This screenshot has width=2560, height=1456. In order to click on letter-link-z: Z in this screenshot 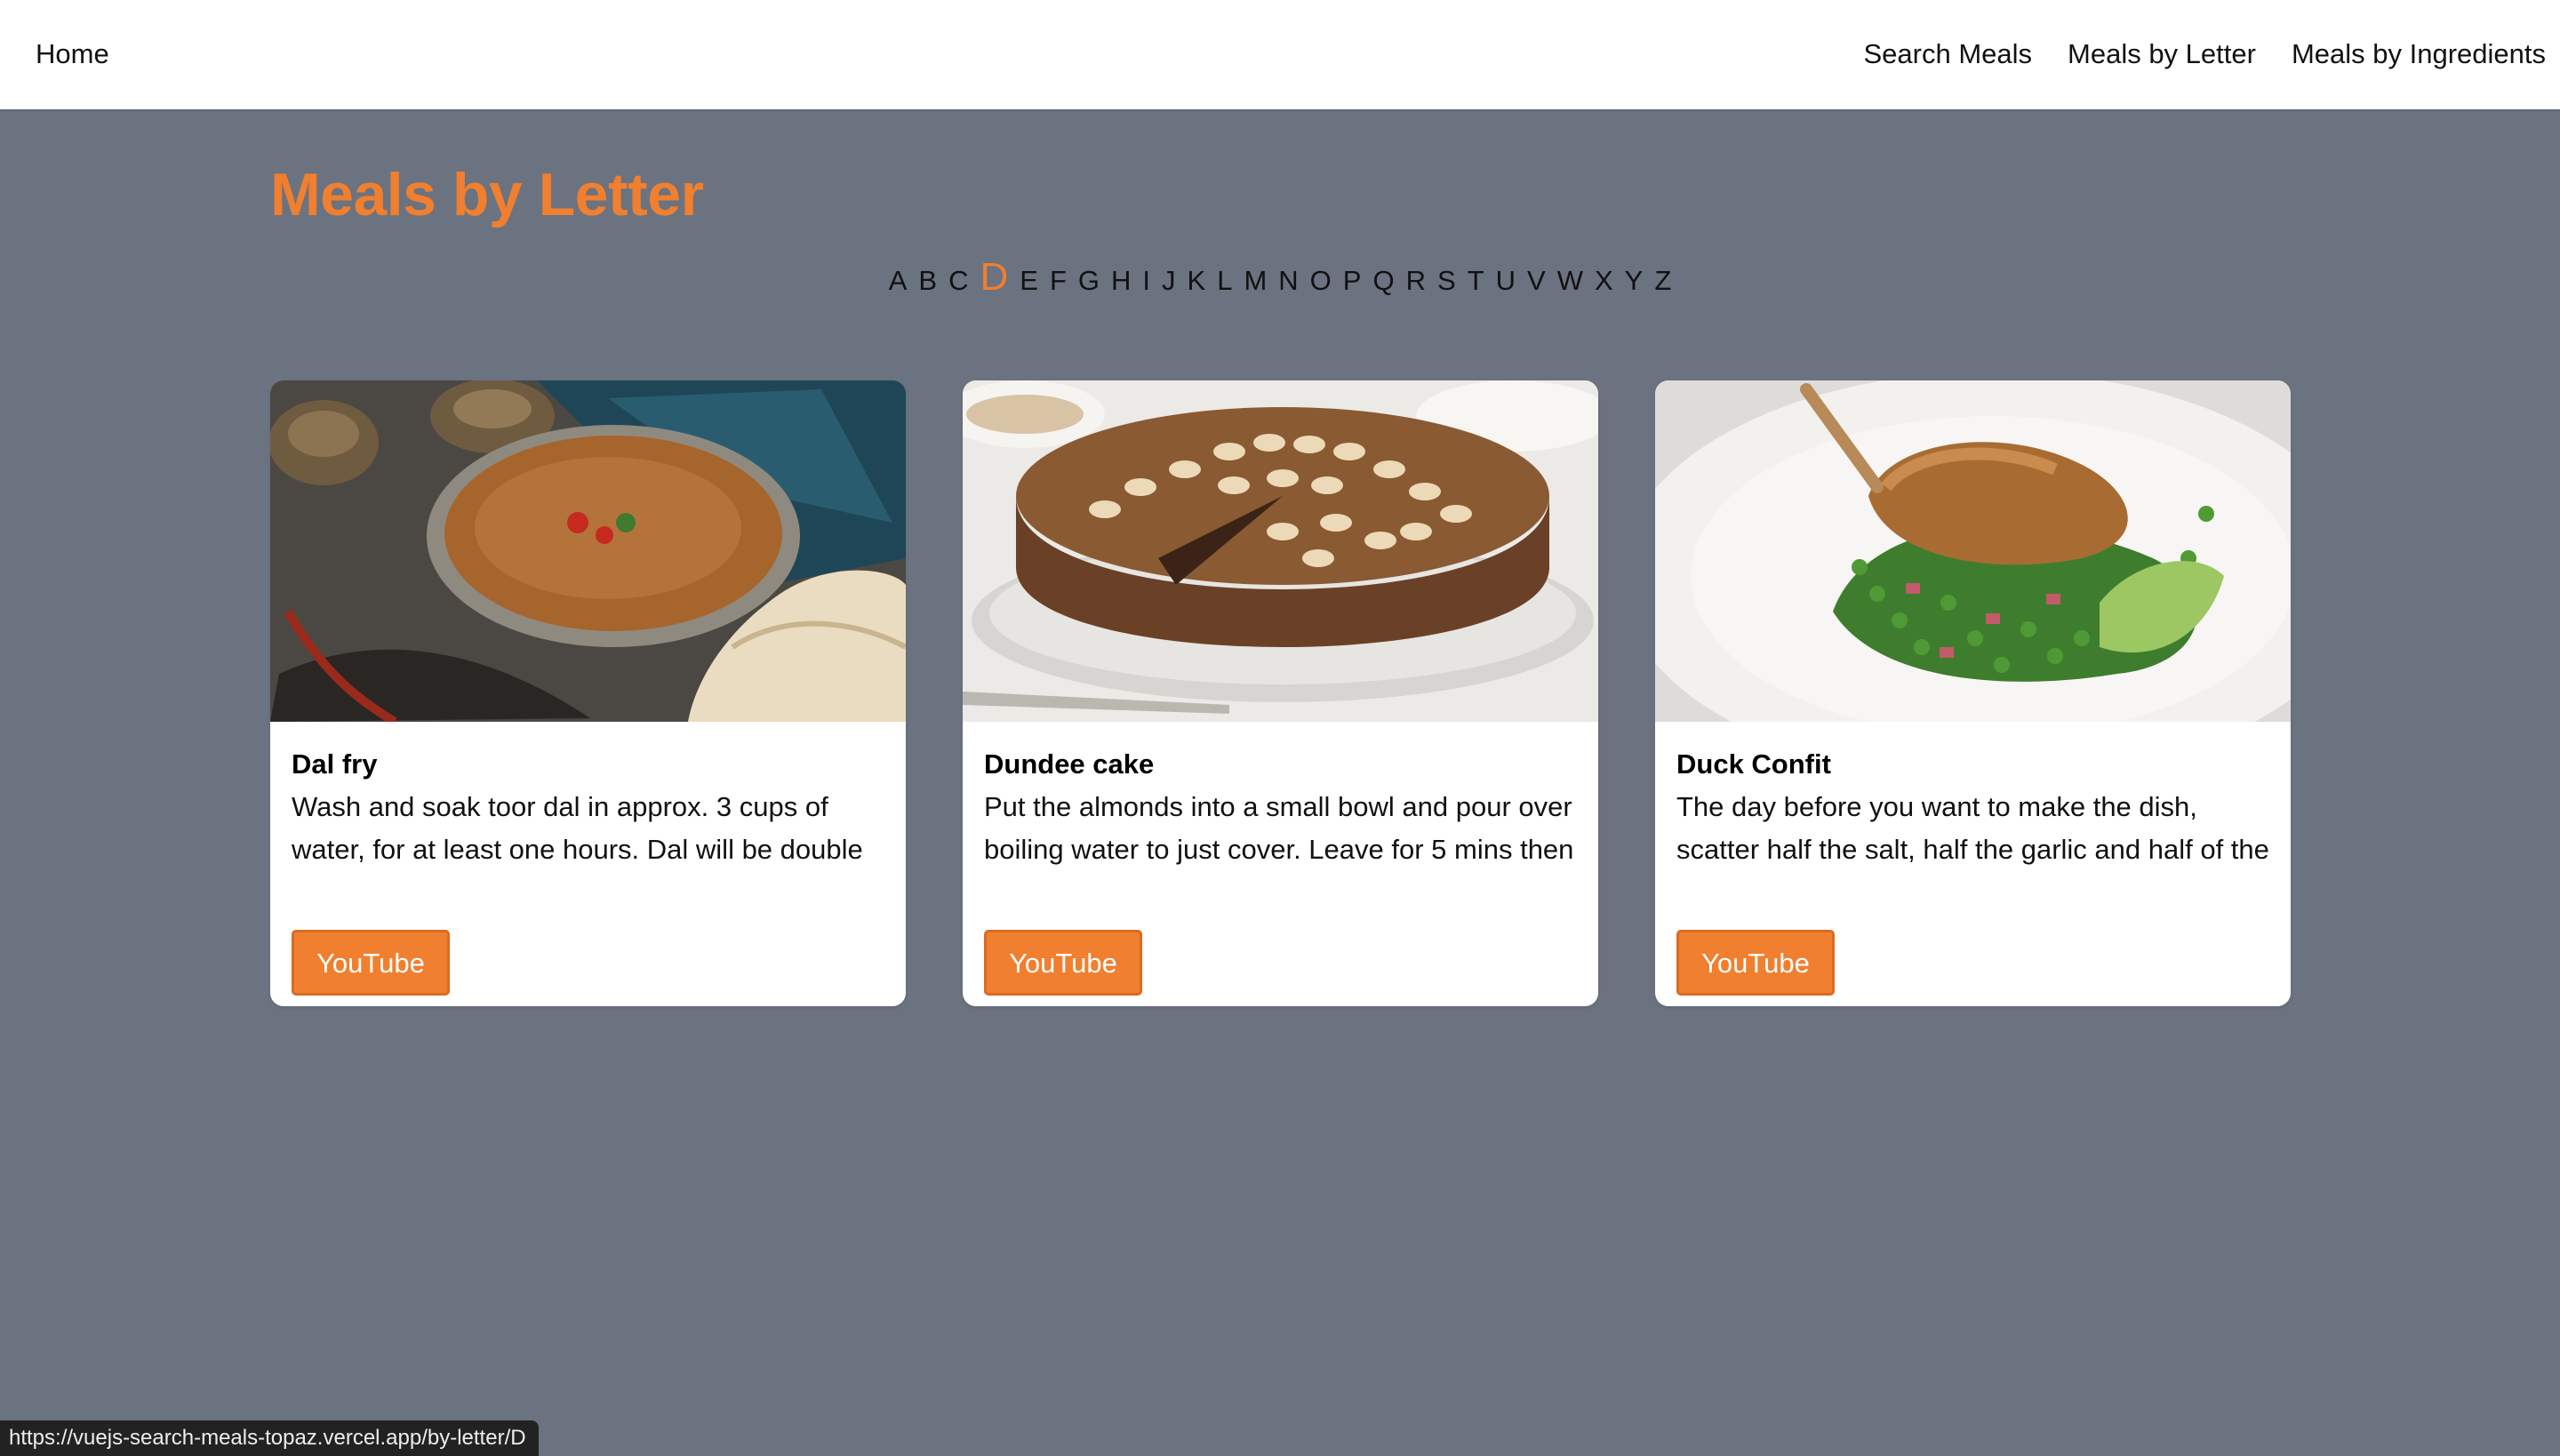, I will do `click(1662, 281)`.